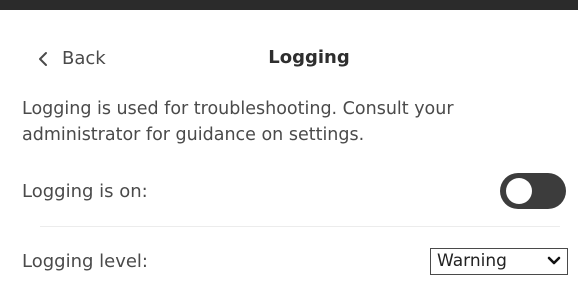 The height and width of the screenshot is (293, 578). I want to click on logging-level-label: Logging level:, so click(85, 261).